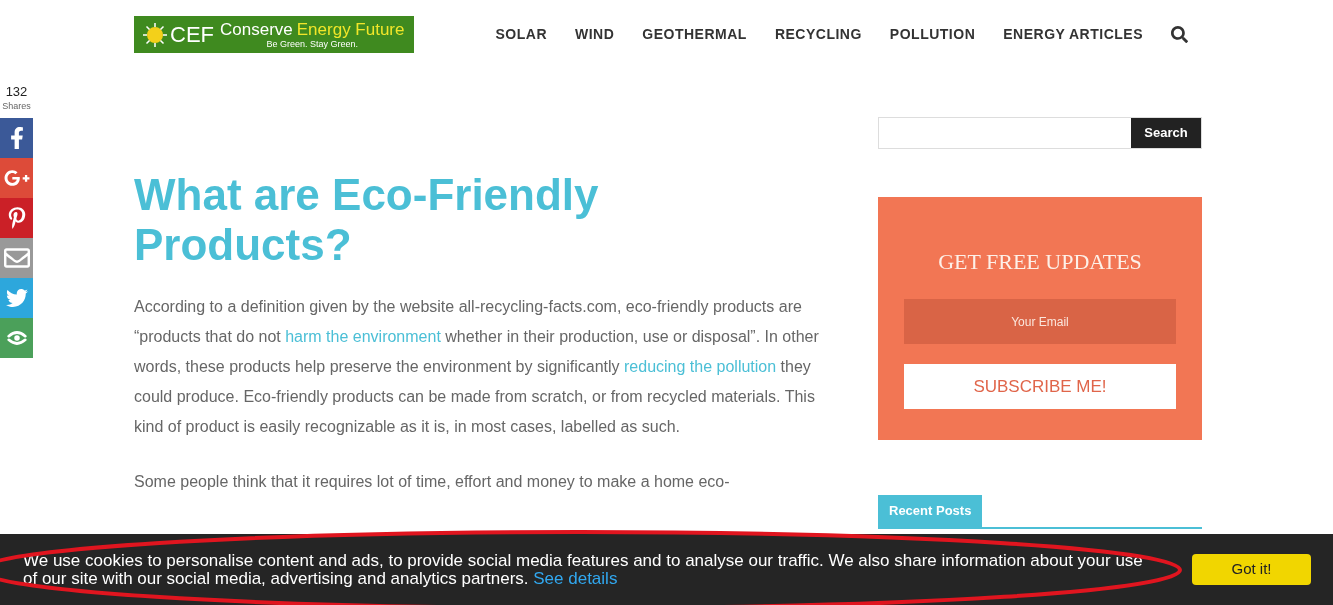 The width and height of the screenshot is (1333, 605). I want to click on nav-link: RECYCLING, so click(818, 34).